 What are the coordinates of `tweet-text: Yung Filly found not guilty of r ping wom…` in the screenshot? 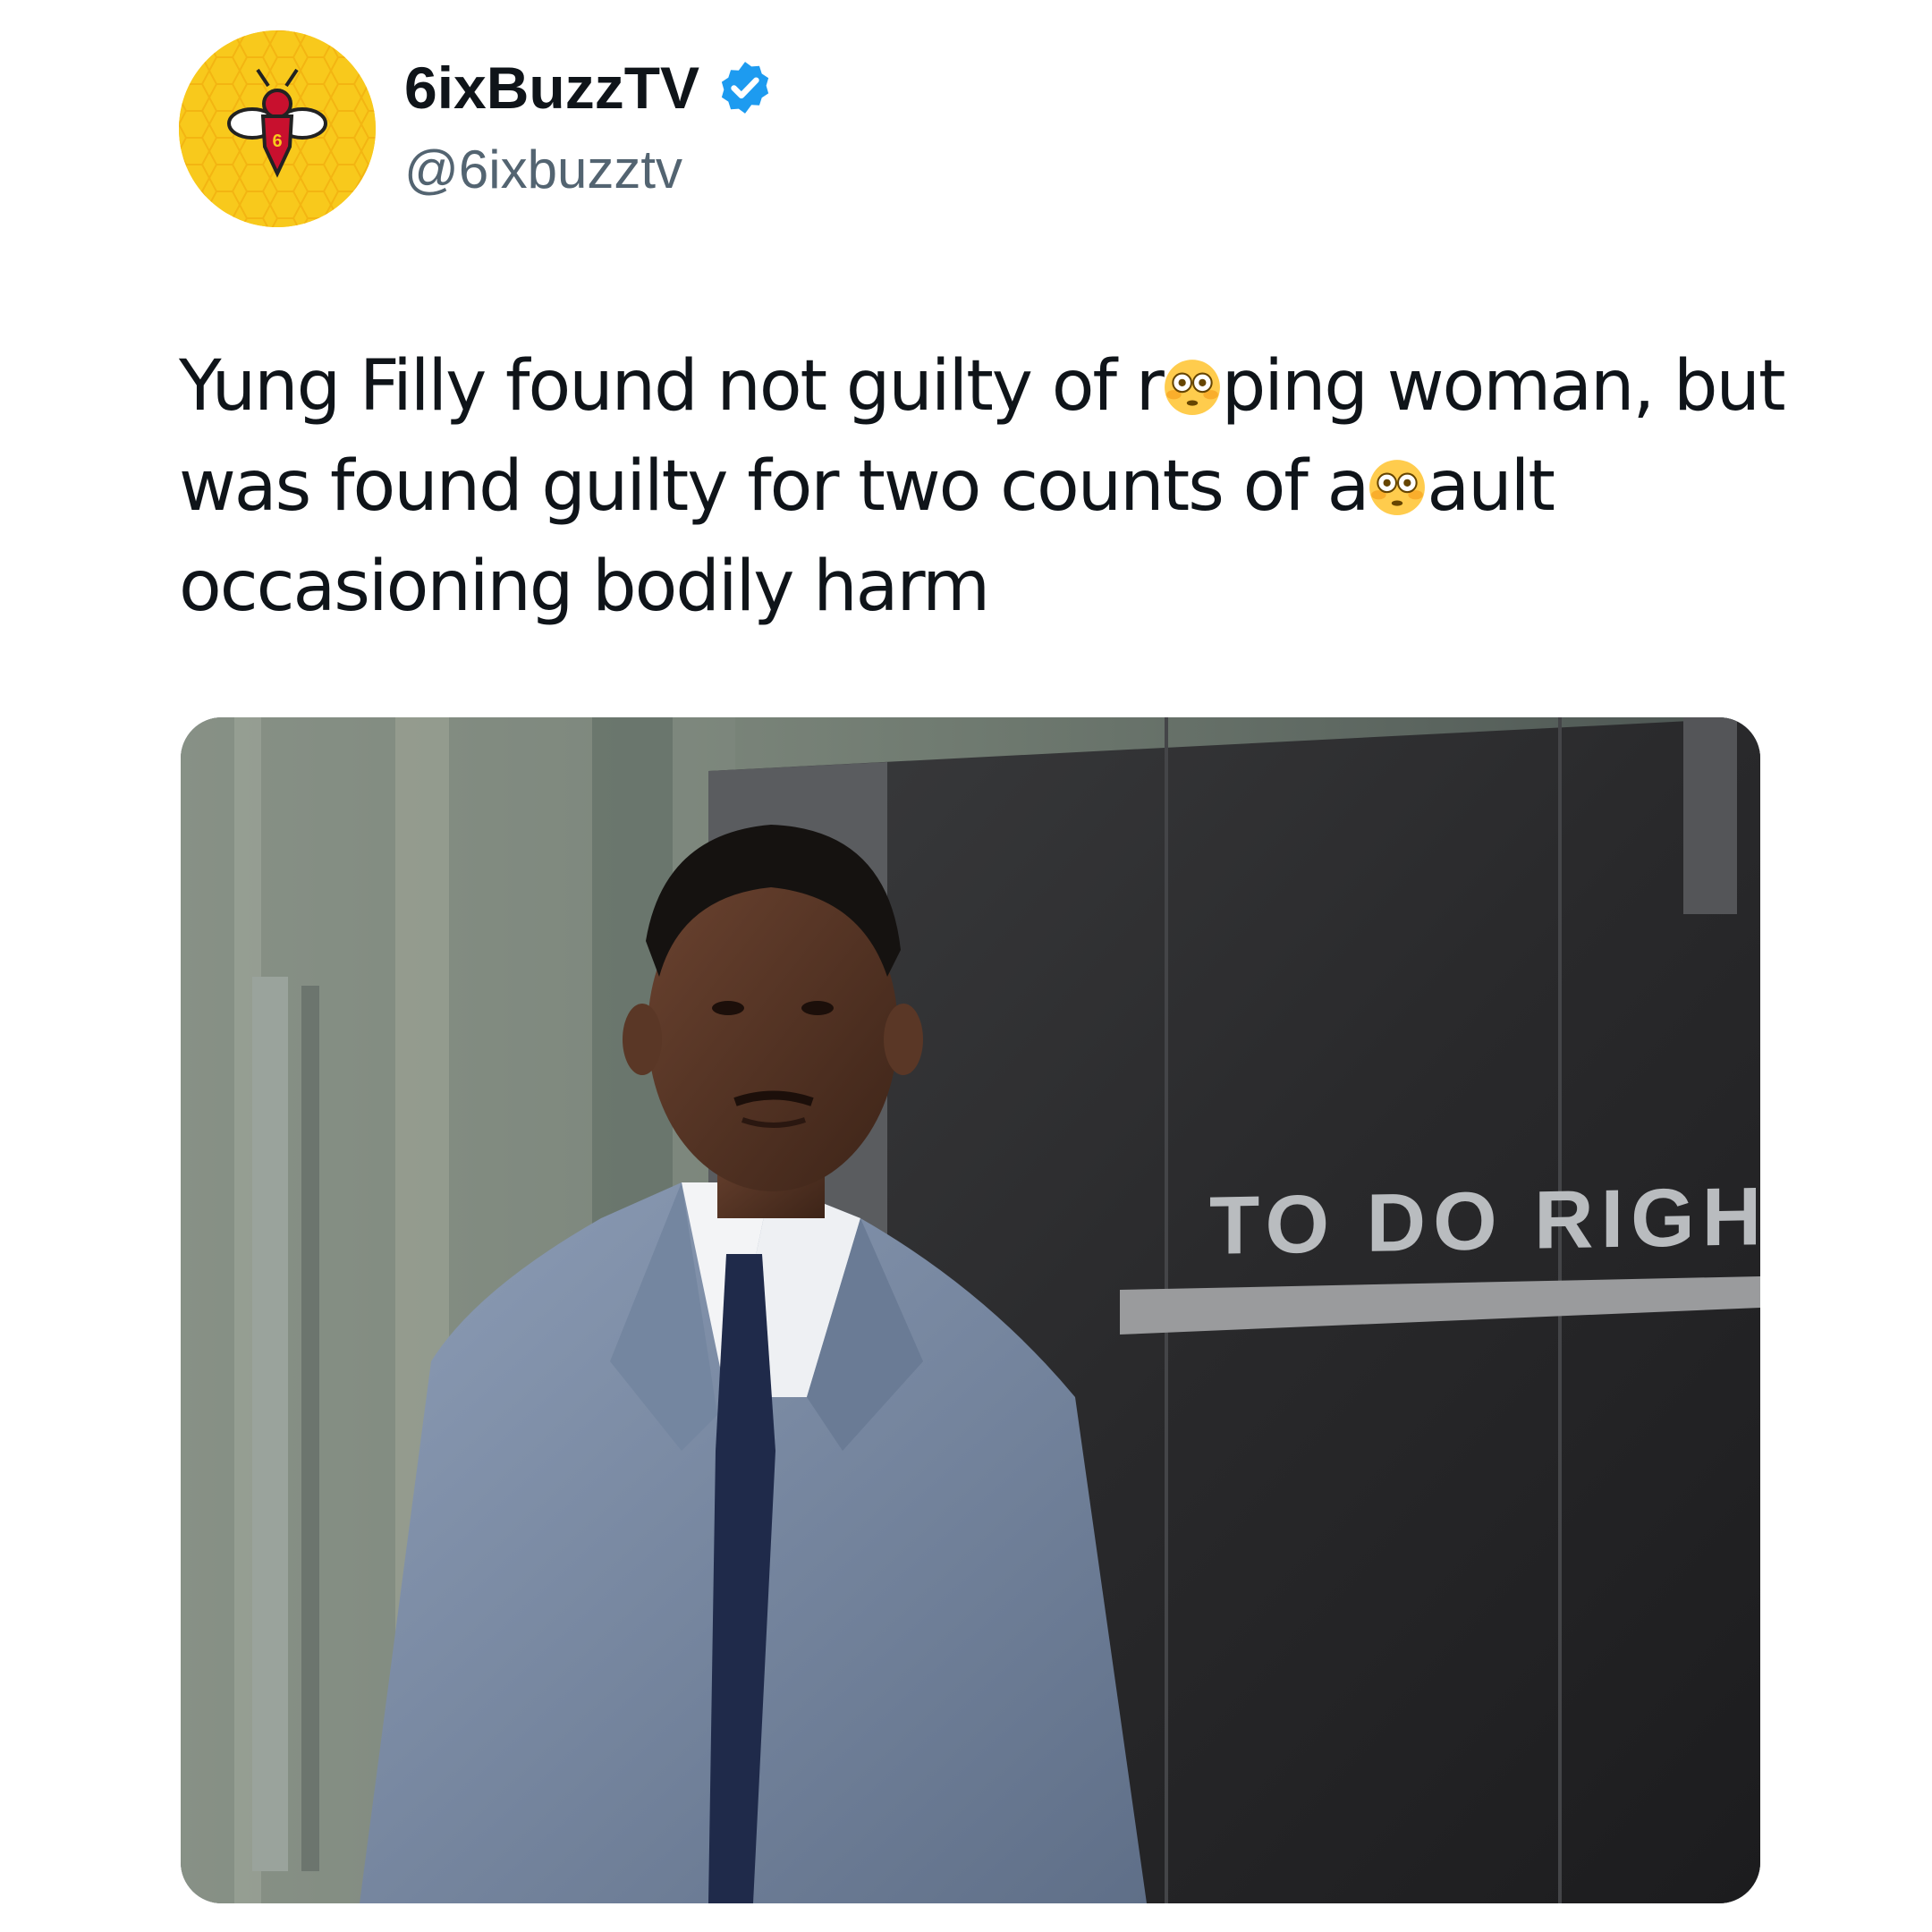 It's located at (984, 486).